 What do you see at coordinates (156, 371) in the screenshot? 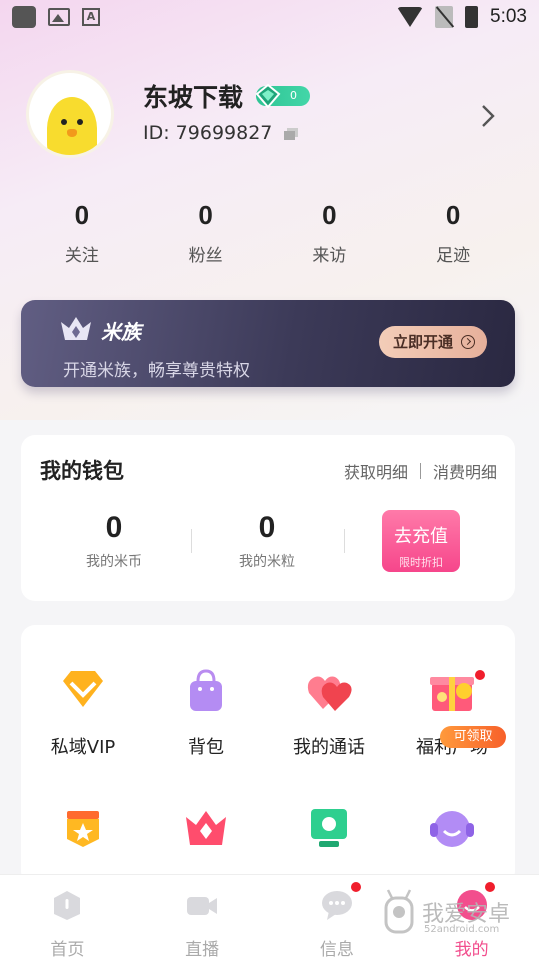
I see `vip-subtitle: 开通米族，畅享尊贵特权` at bounding box center [156, 371].